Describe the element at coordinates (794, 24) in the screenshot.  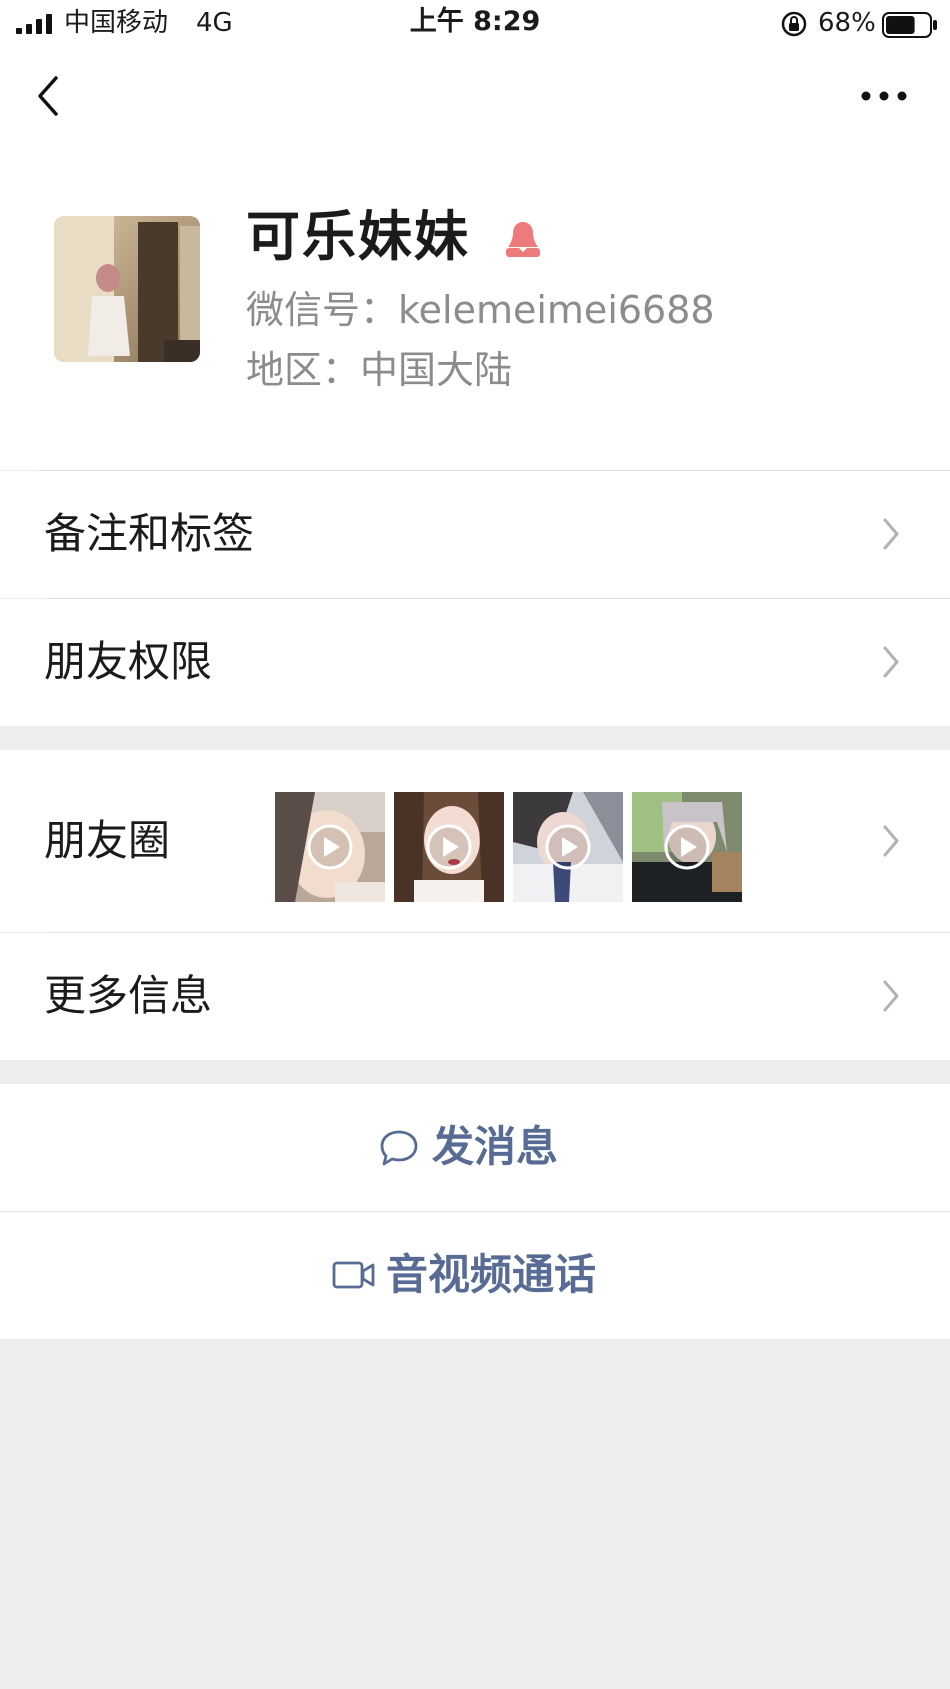
I see `rotation-lock-icon` at that location.